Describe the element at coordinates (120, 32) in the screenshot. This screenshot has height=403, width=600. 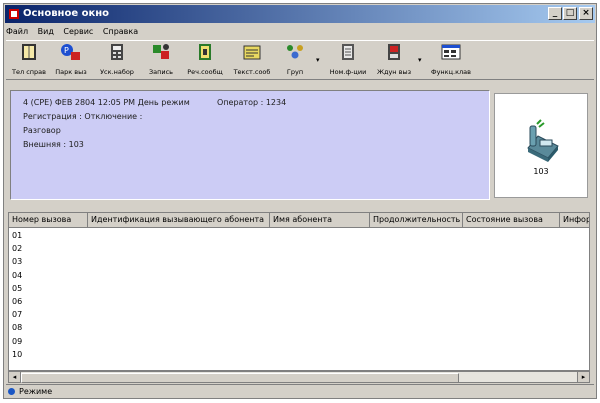
I see `menu-help: Справка` at that location.